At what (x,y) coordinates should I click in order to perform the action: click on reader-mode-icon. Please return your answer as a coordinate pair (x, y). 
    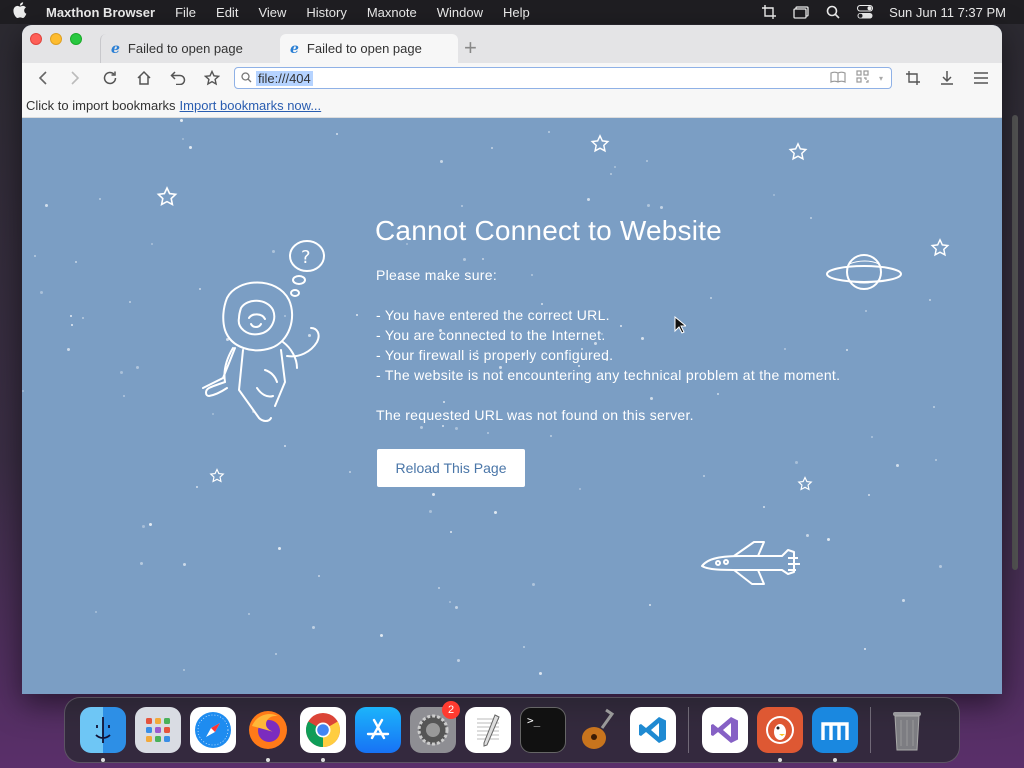
    Looking at the image, I should click on (838, 78).